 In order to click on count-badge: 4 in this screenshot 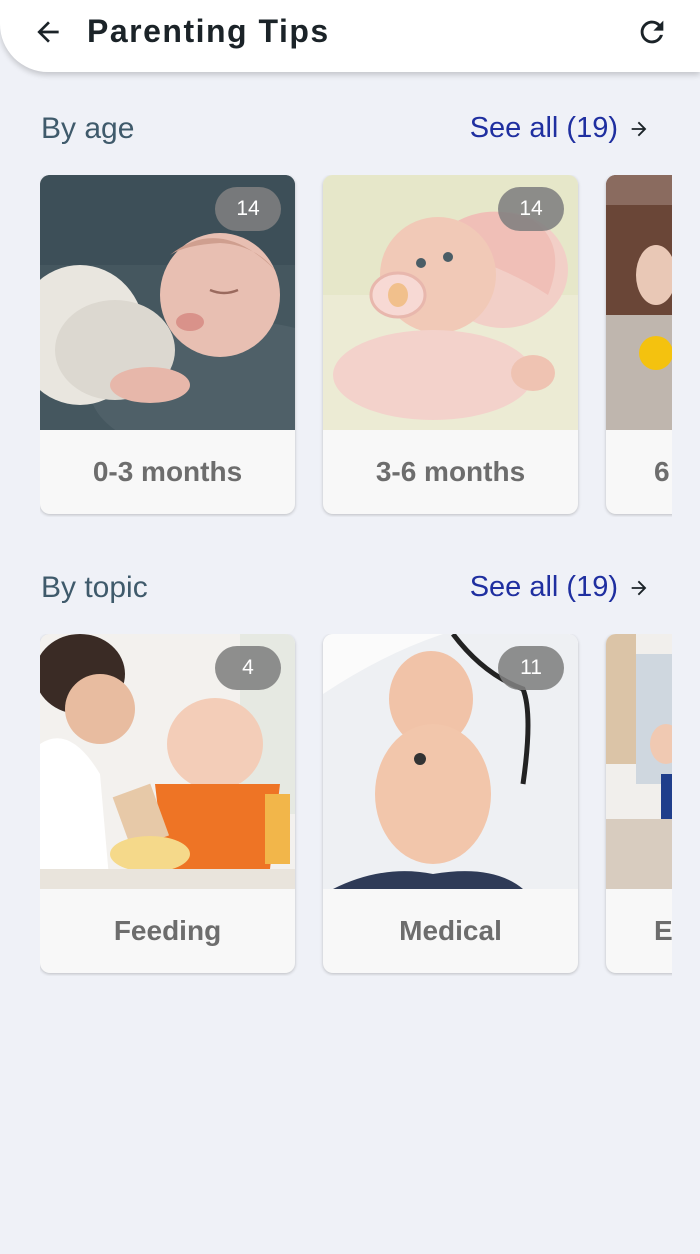, I will do `click(248, 668)`.